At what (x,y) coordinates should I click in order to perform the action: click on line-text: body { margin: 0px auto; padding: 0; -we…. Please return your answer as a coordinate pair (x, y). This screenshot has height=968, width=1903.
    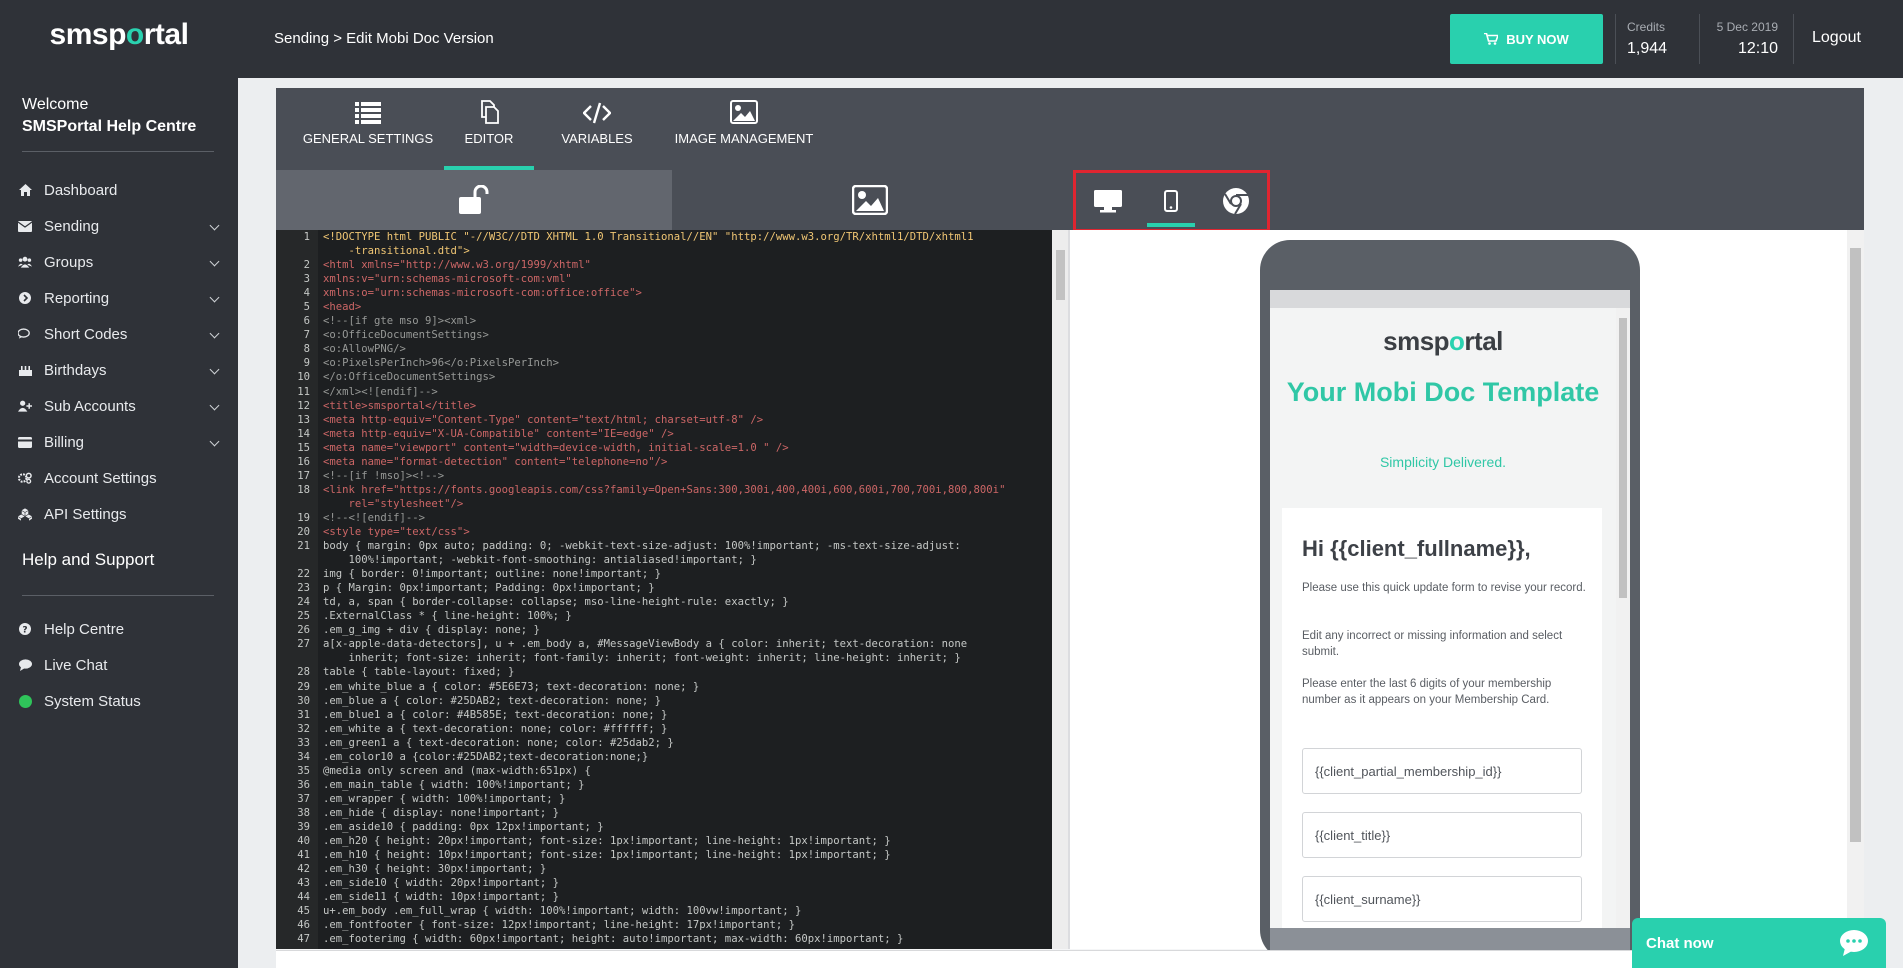
    Looking at the image, I should click on (639, 546).